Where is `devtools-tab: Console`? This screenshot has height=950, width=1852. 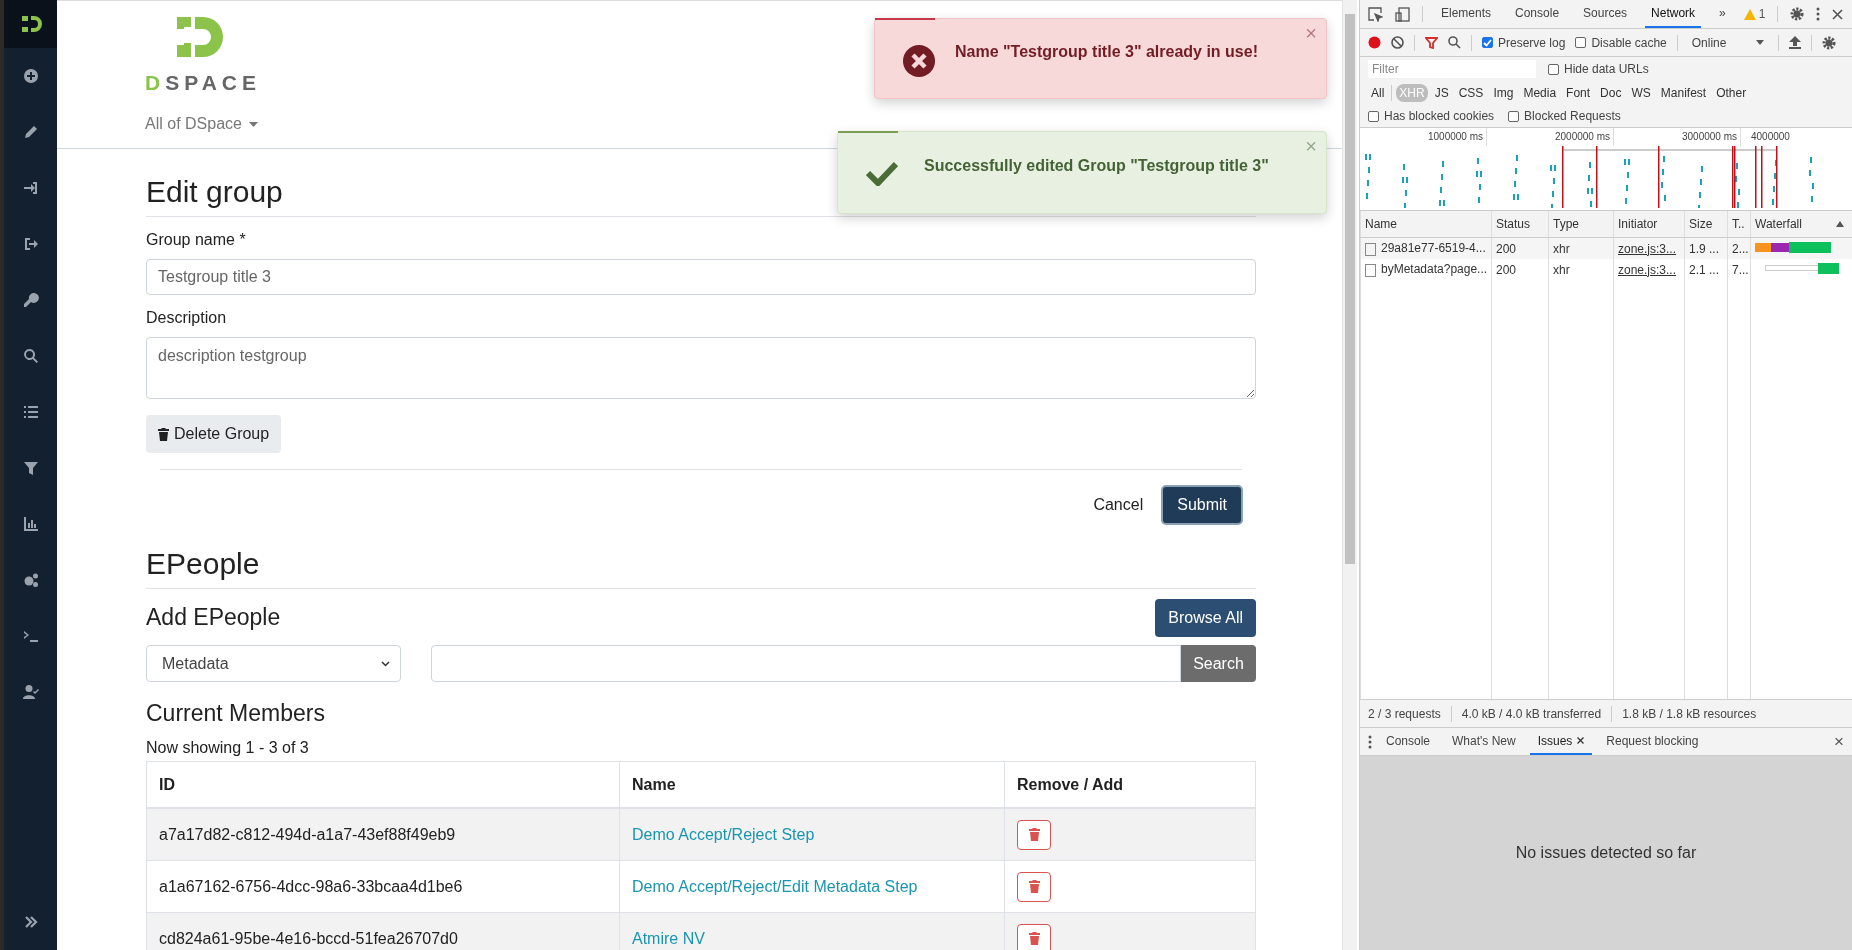
devtools-tab: Console is located at coordinates (1537, 14).